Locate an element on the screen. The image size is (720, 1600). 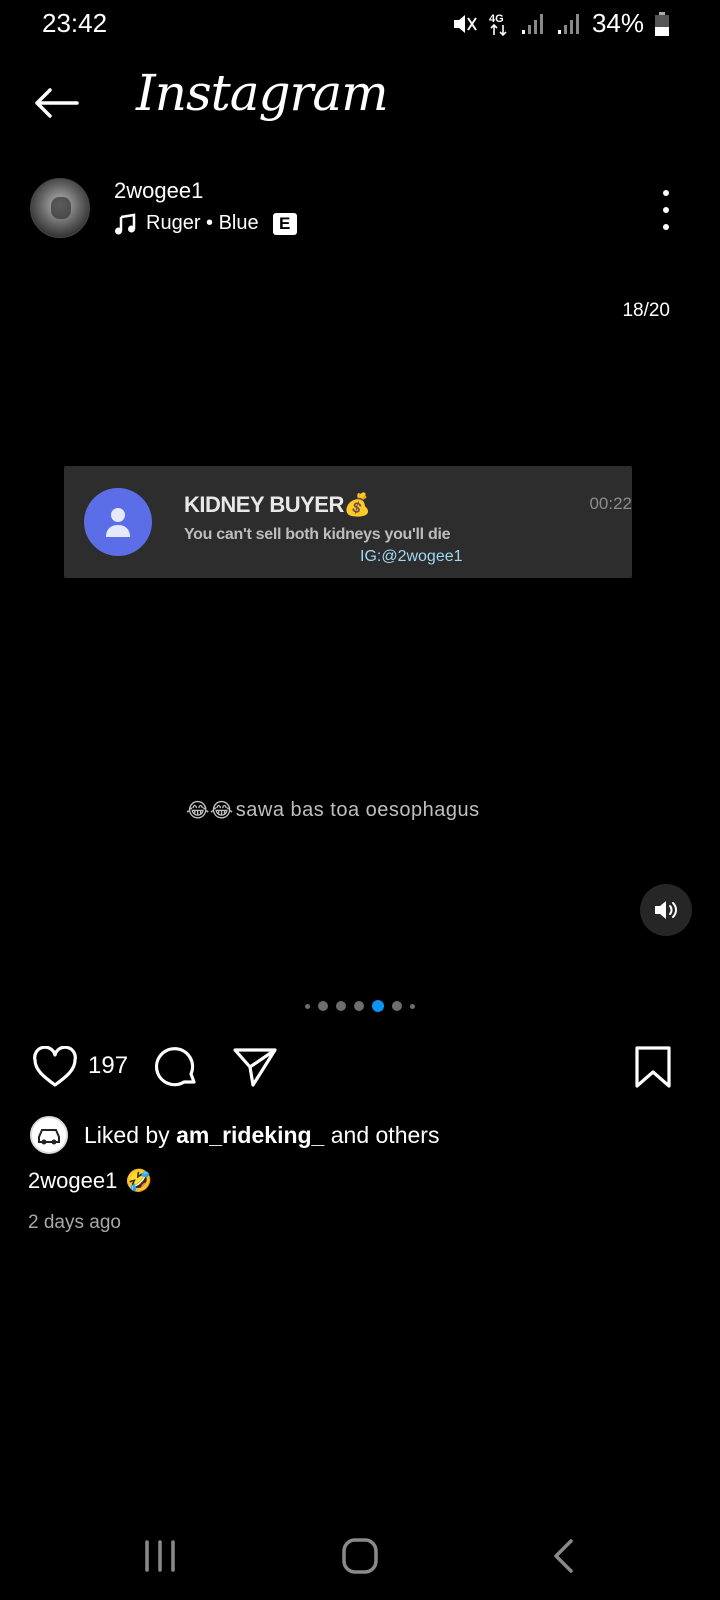
home-icon is located at coordinates (360, 1556).